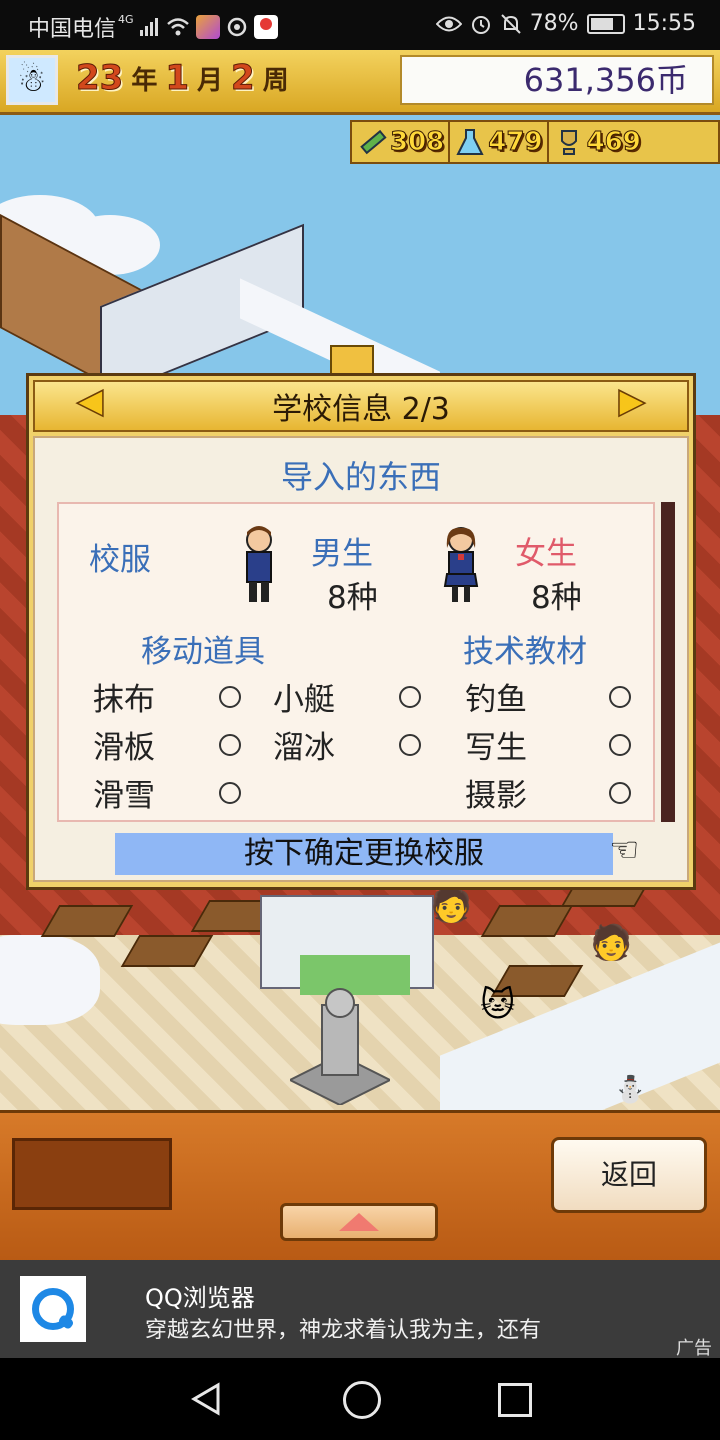 This screenshot has width=720, height=1440. What do you see at coordinates (259, 564) in the screenshot?
I see `boy-sprite-icon` at bounding box center [259, 564].